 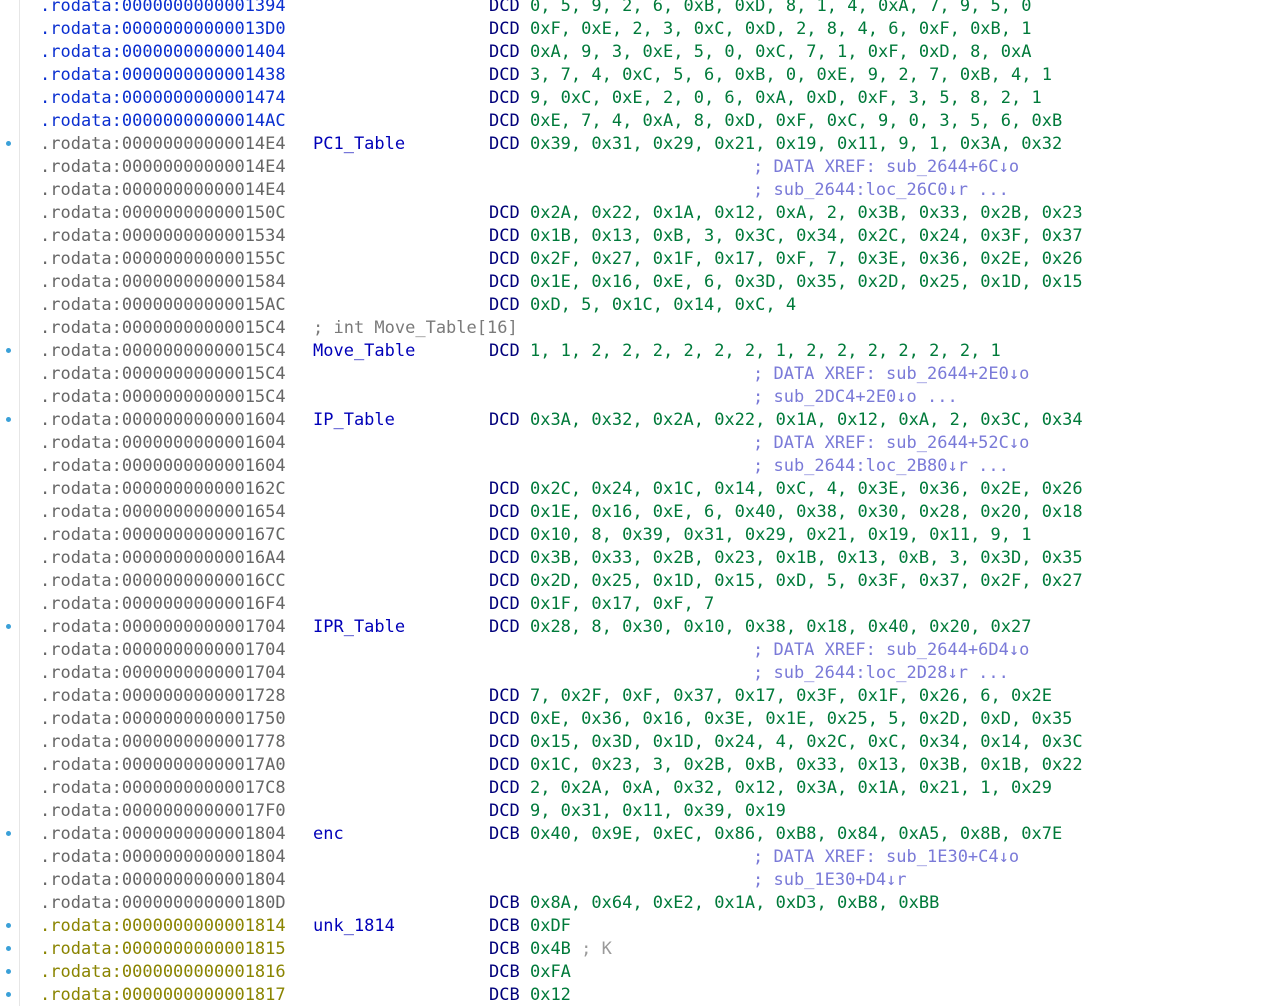 What do you see at coordinates (163, 949) in the screenshot?
I see `segment-address: .rodata:0000000000001815` at bounding box center [163, 949].